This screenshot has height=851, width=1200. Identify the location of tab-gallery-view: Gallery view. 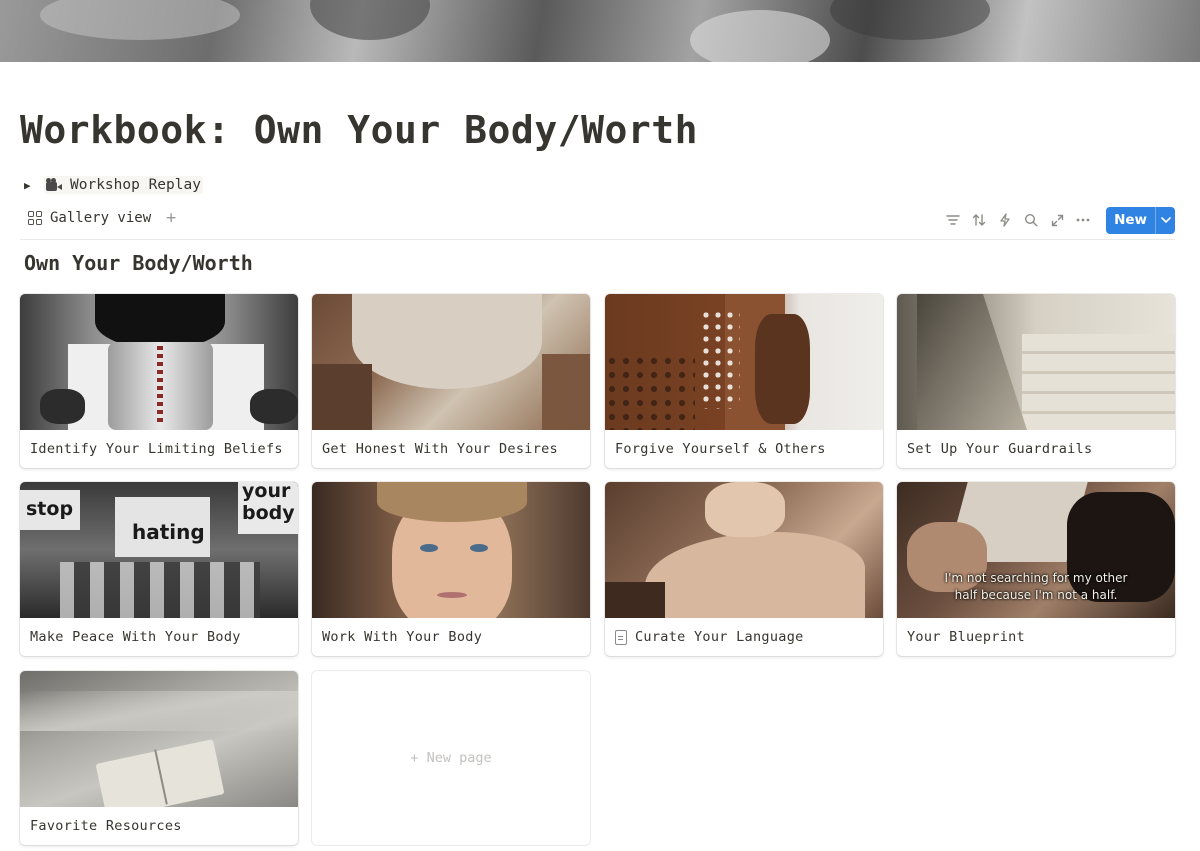
(89, 218).